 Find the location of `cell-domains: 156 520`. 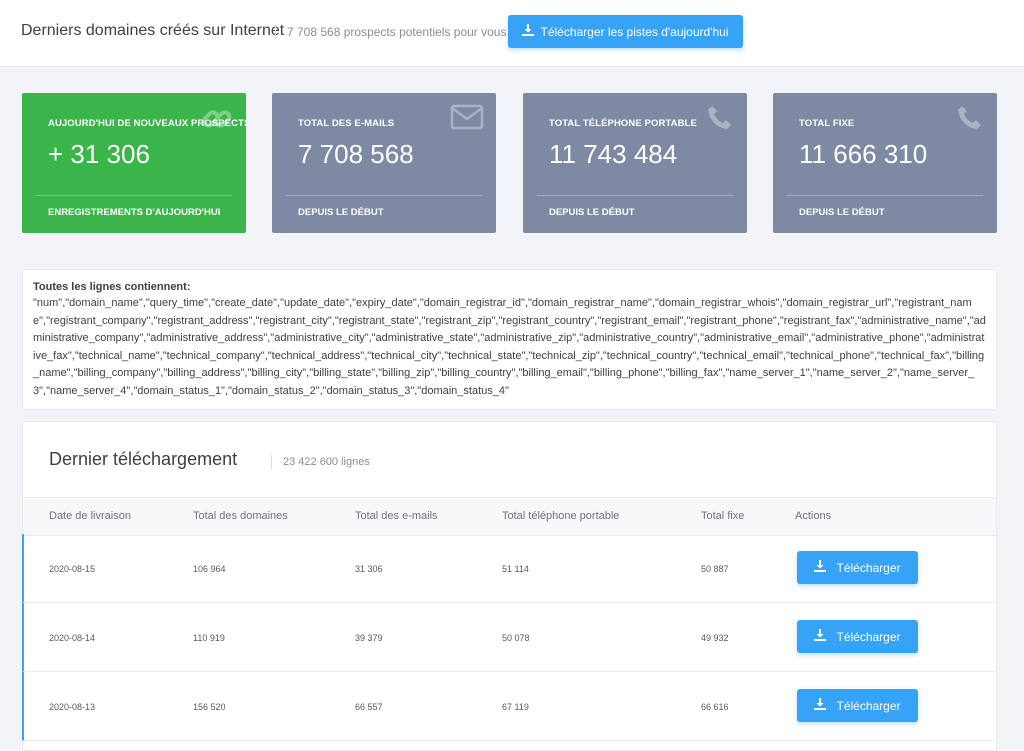

cell-domains: 156 520 is located at coordinates (209, 707).